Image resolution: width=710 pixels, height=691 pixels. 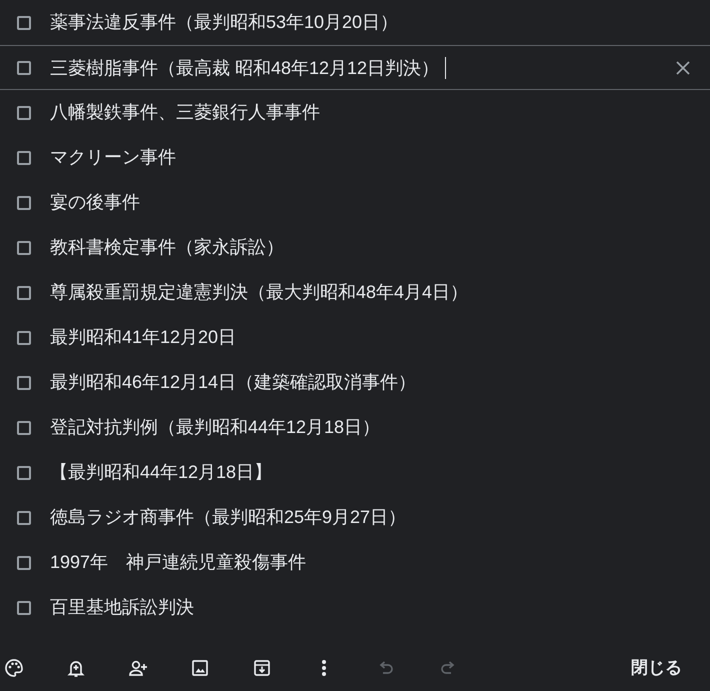 What do you see at coordinates (161, 472) in the screenshot?
I see `item-text: 【最判昭和44年12月18日】` at bounding box center [161, 472].